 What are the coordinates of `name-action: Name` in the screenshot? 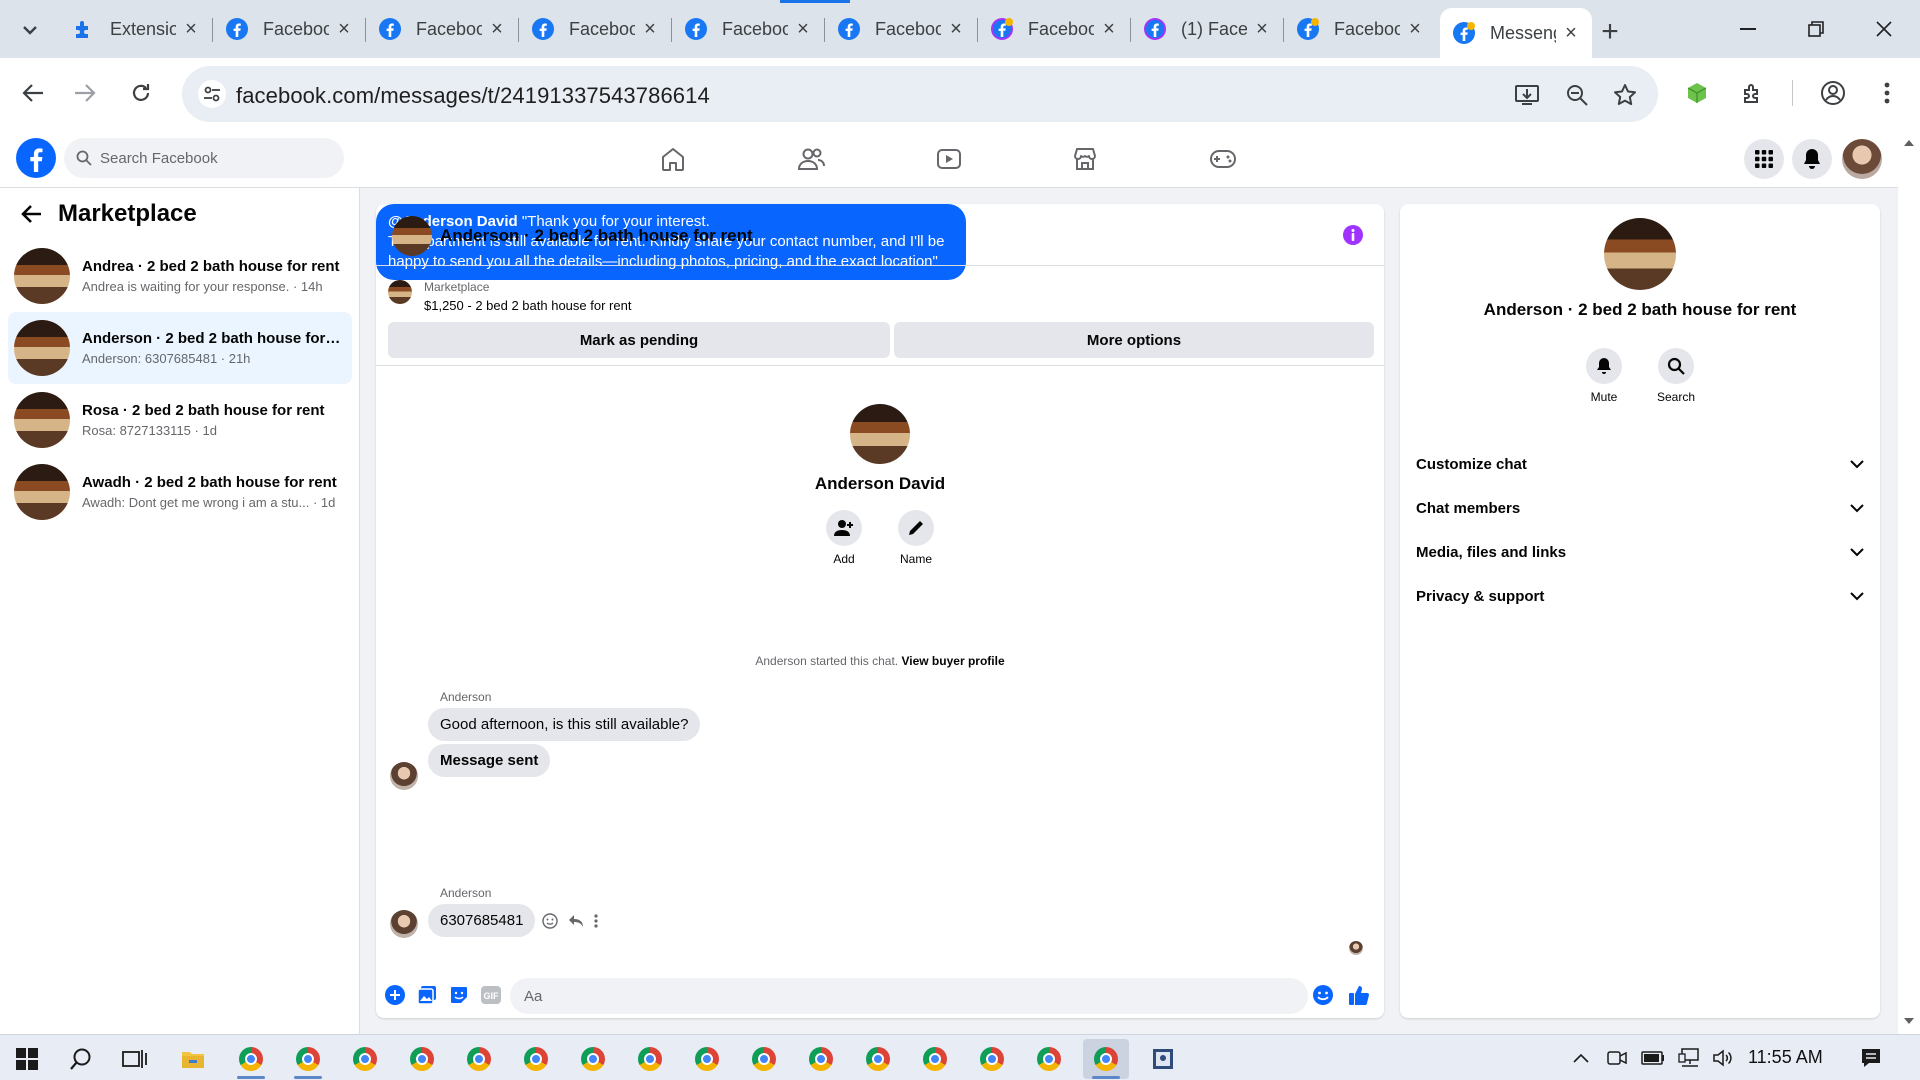 It's located at (916, 538).